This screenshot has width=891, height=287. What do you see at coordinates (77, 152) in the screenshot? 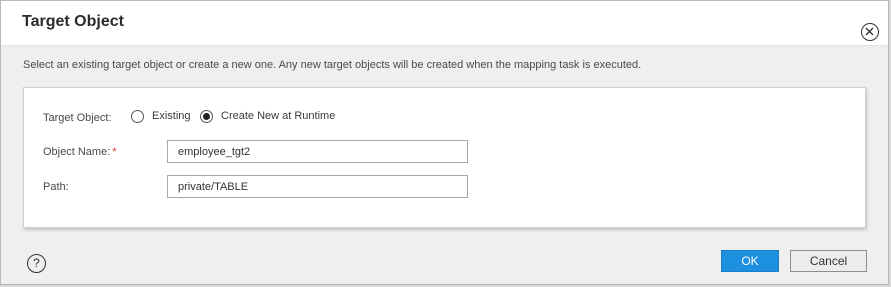
I see `object-name-label-text: Object Name:` at bounding box center [77, 152].